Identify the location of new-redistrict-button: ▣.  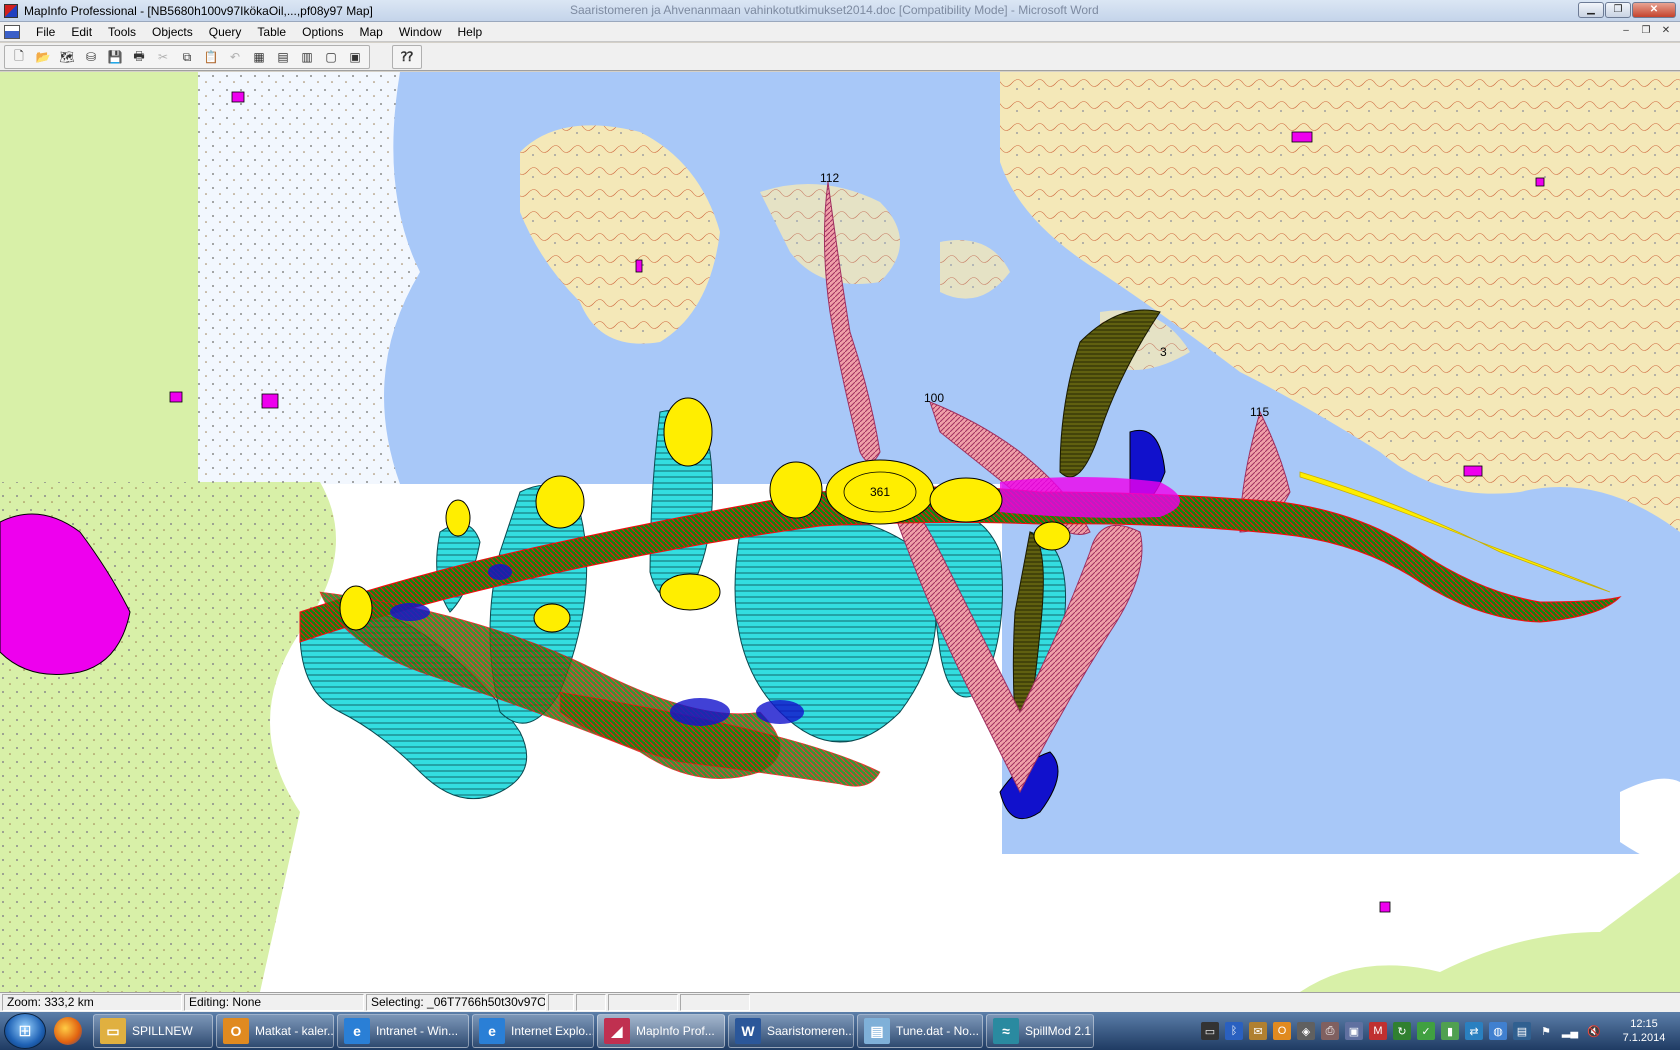
(355, 57).